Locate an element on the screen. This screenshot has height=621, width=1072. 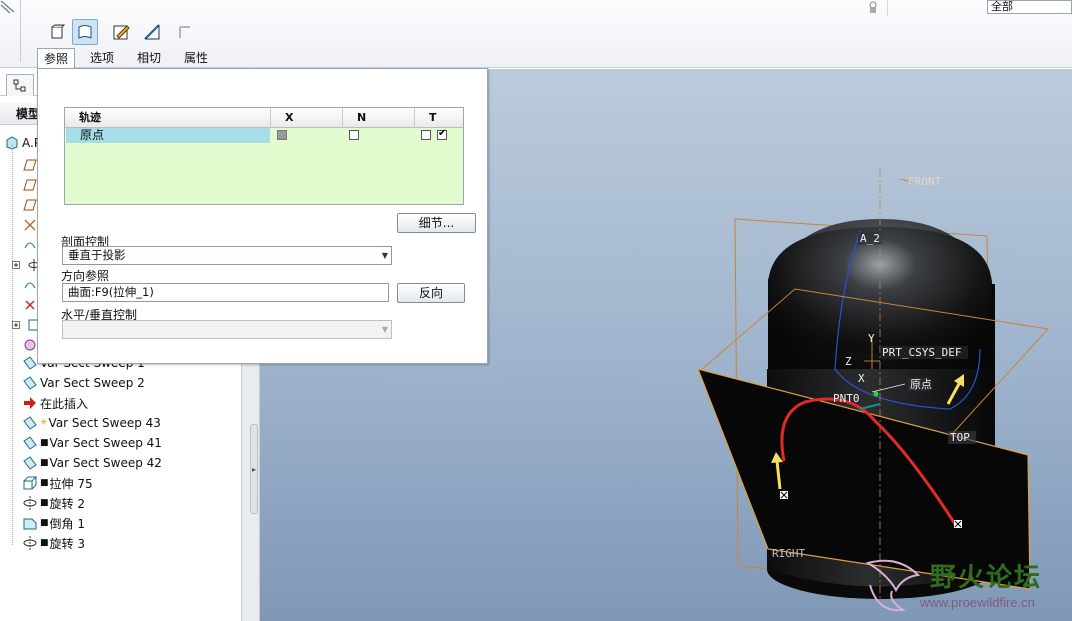
table-row: 原点 is located at coordinates (264, 135).